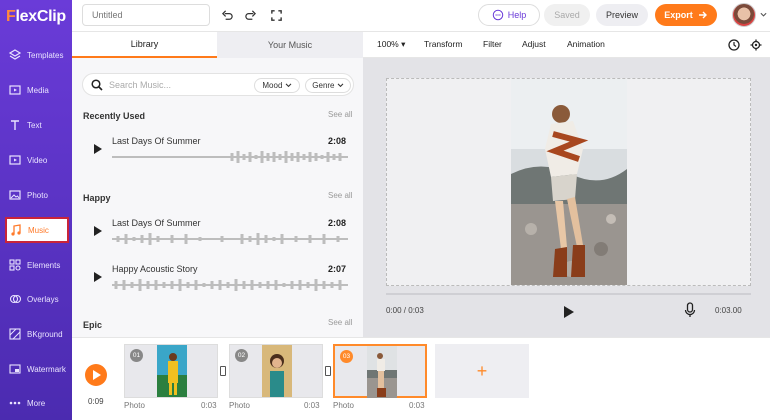 The width and height of the screenshot is (770, 420). I want to click on section-title: Happy, so click(97, 198).